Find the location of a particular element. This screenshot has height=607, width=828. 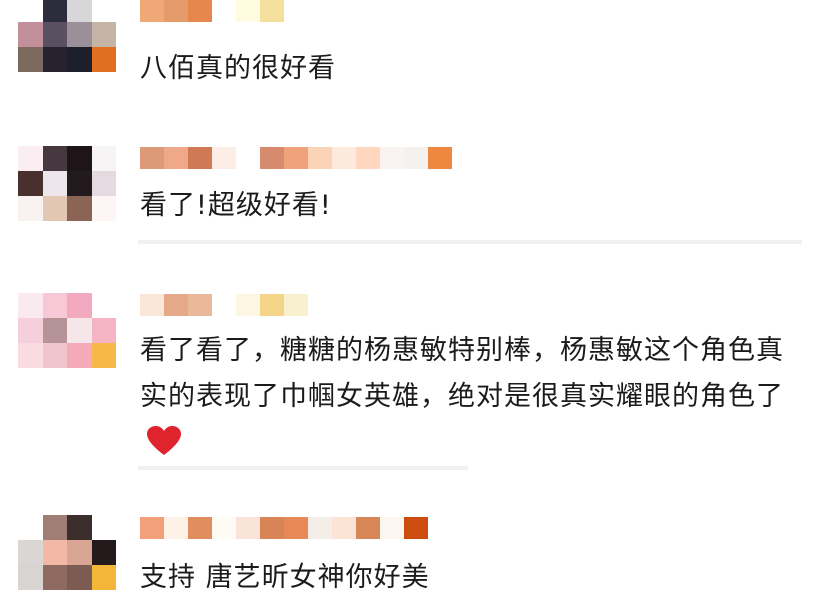

comment-text: 八佰真的很好看 is located at coordinates (238, 68).